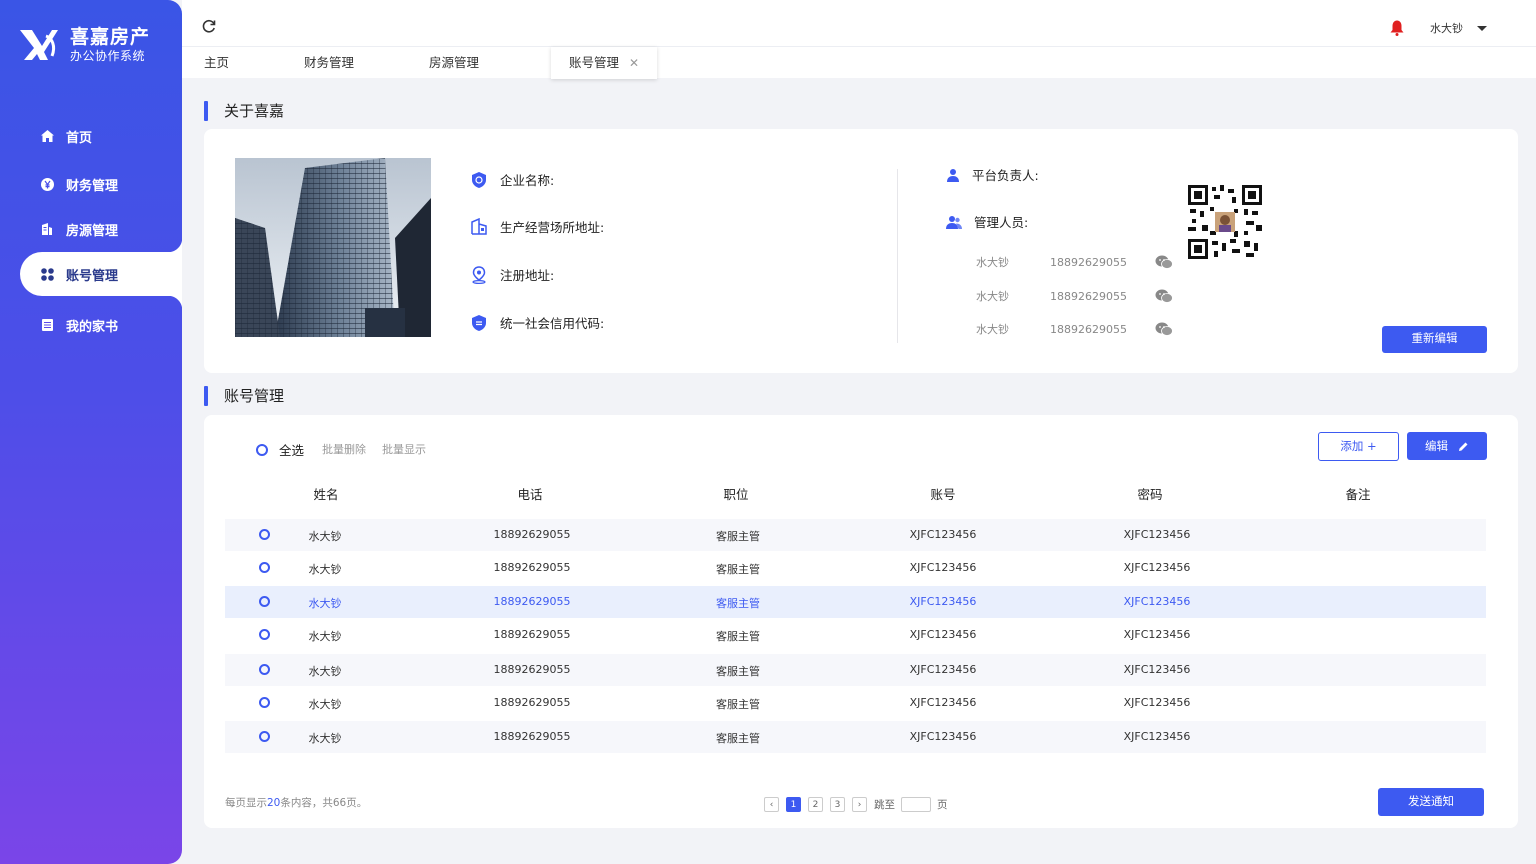 The width and height of the screenshot is (1536, 864). I want to click on building-outline-icon, so click(479, 226).